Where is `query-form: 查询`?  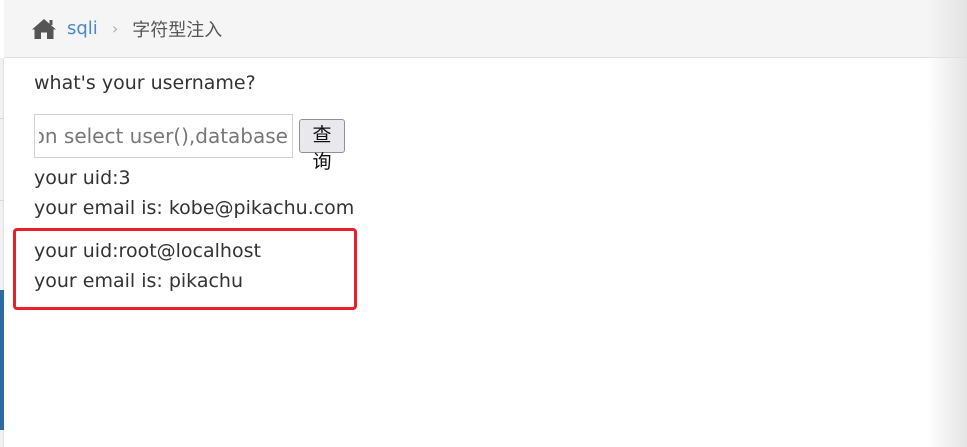 query-form: 查询 is located at coordinates (190, 143).